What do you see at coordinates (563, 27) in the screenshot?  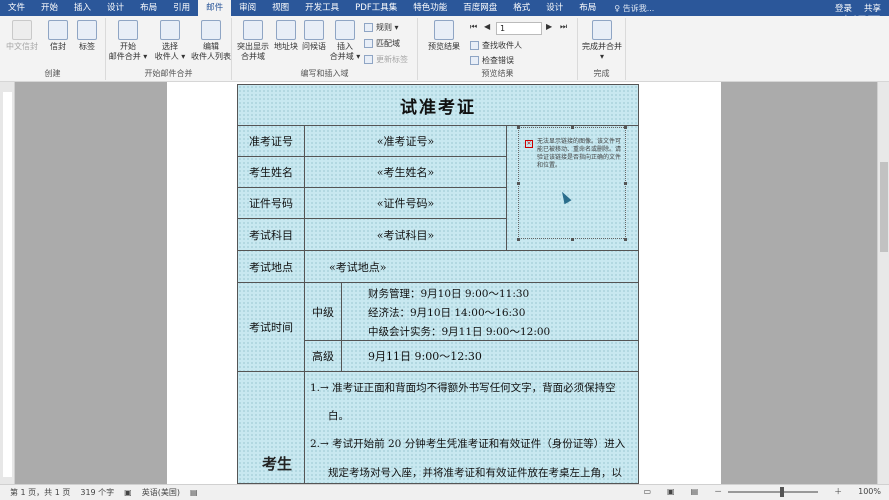 I see `last-record-icon: ⏭` at bounding box center [563, 27].